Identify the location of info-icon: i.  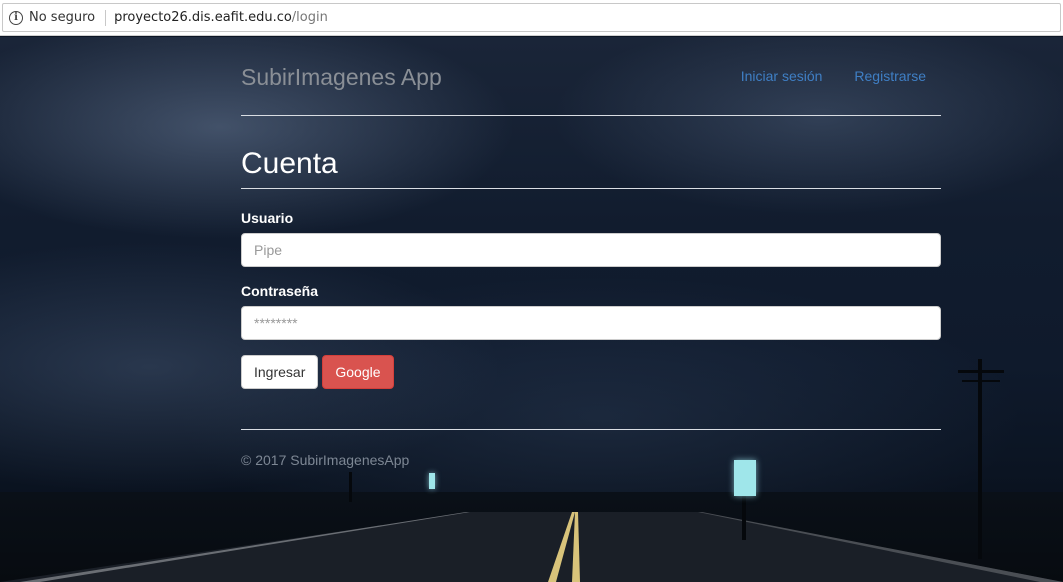
(16, 17).